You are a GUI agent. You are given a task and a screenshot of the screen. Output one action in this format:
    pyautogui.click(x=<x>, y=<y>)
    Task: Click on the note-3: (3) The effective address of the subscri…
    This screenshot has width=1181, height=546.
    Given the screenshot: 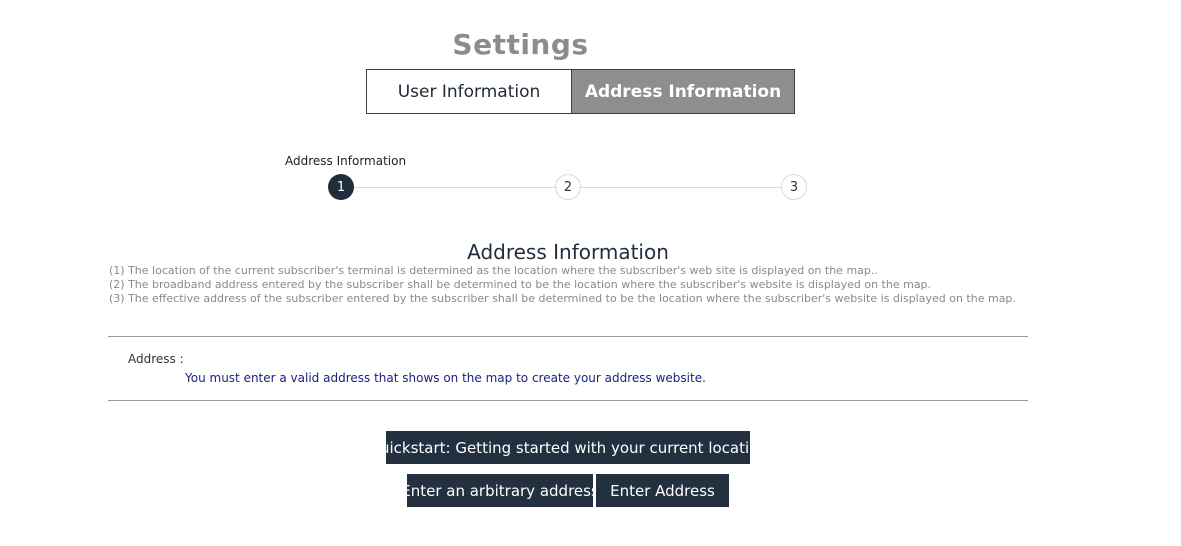 What is the action you would take?
    pyautogui.click(x=562, y=298)
    